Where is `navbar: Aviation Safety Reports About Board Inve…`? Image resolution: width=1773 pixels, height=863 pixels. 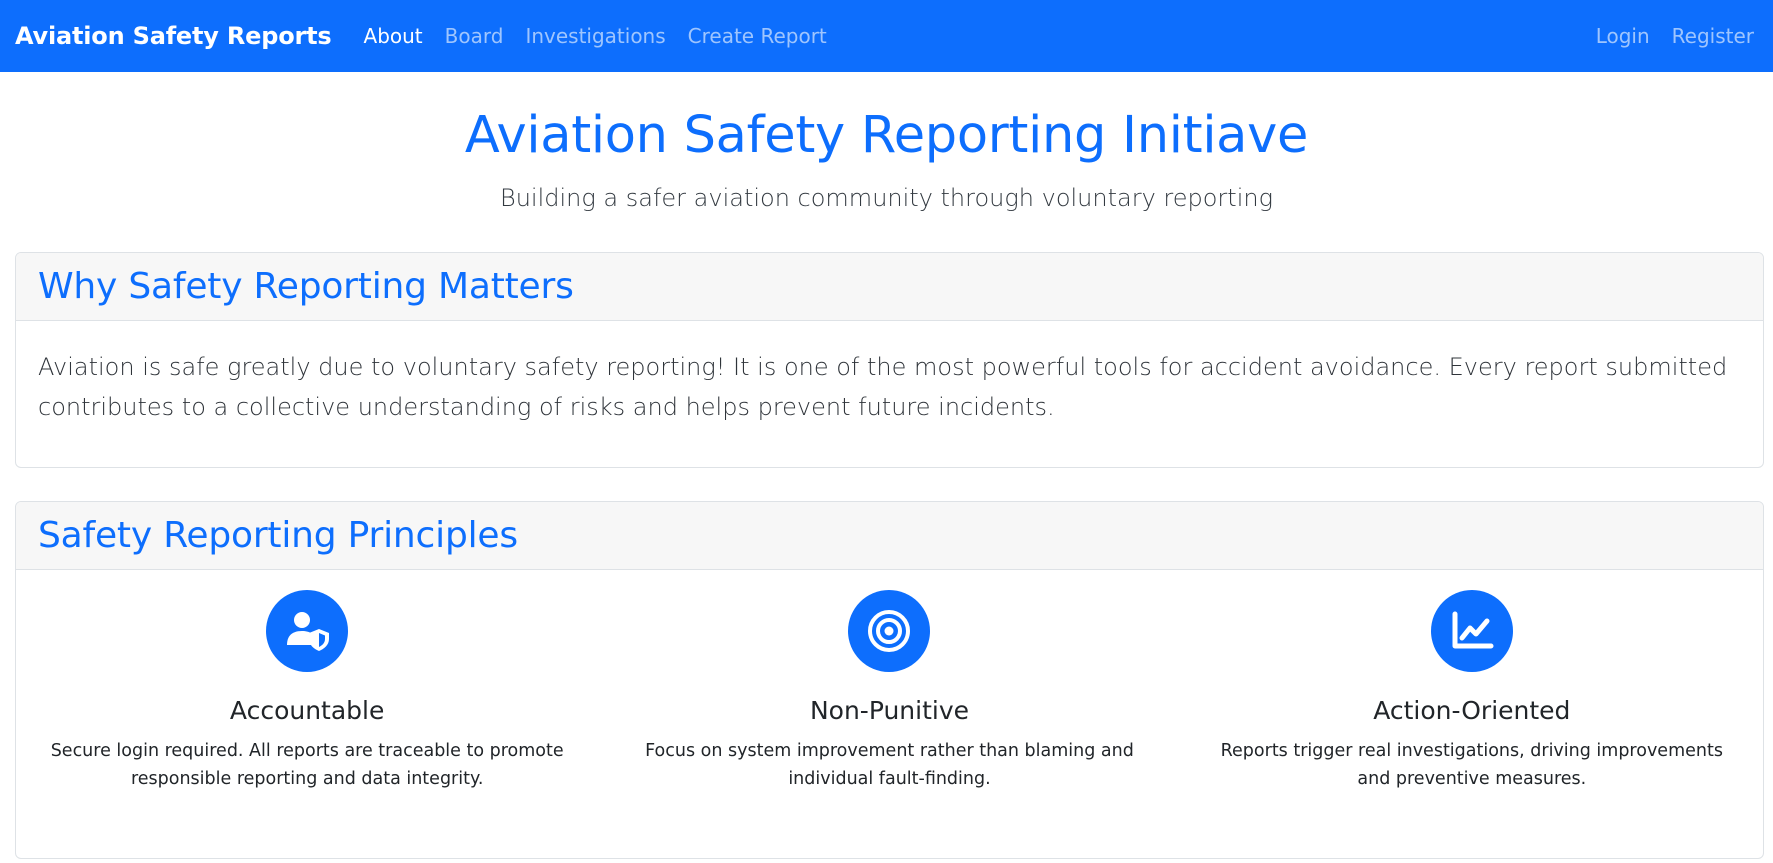
navbar: Aviation Safety Reports About Board Inve… is located at coordinates (886, 36).